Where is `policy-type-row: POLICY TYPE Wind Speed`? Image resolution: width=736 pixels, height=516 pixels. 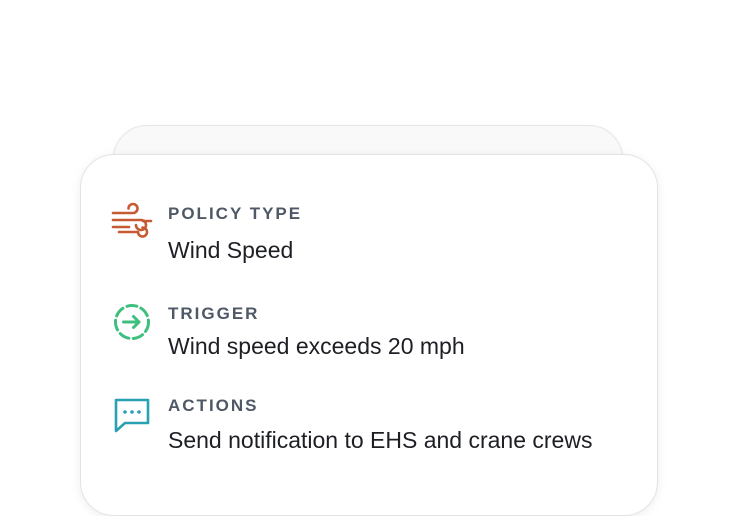 policy-type-row: POLICY TYPE Wind Speed is located at coordinates (369, 236).